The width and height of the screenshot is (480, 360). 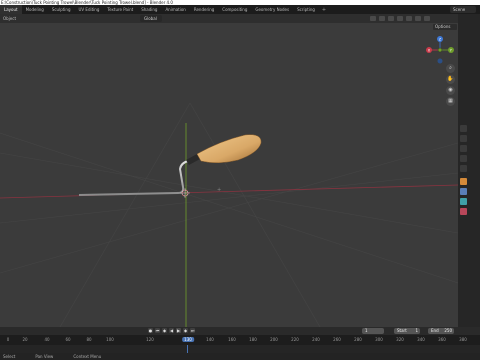 What do you see at coordinates (240, 331) in the screenshot?
I see `timeline-header: ● ⏮ ◆ ◀ ▶ ◆ ⏭ 1 Start 1 End 250` at bounding box center [240, 331].